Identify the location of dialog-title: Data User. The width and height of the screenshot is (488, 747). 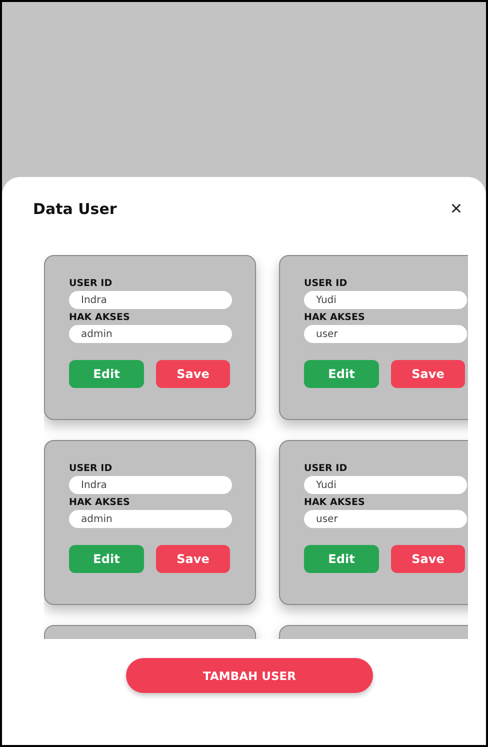
(75, 209).